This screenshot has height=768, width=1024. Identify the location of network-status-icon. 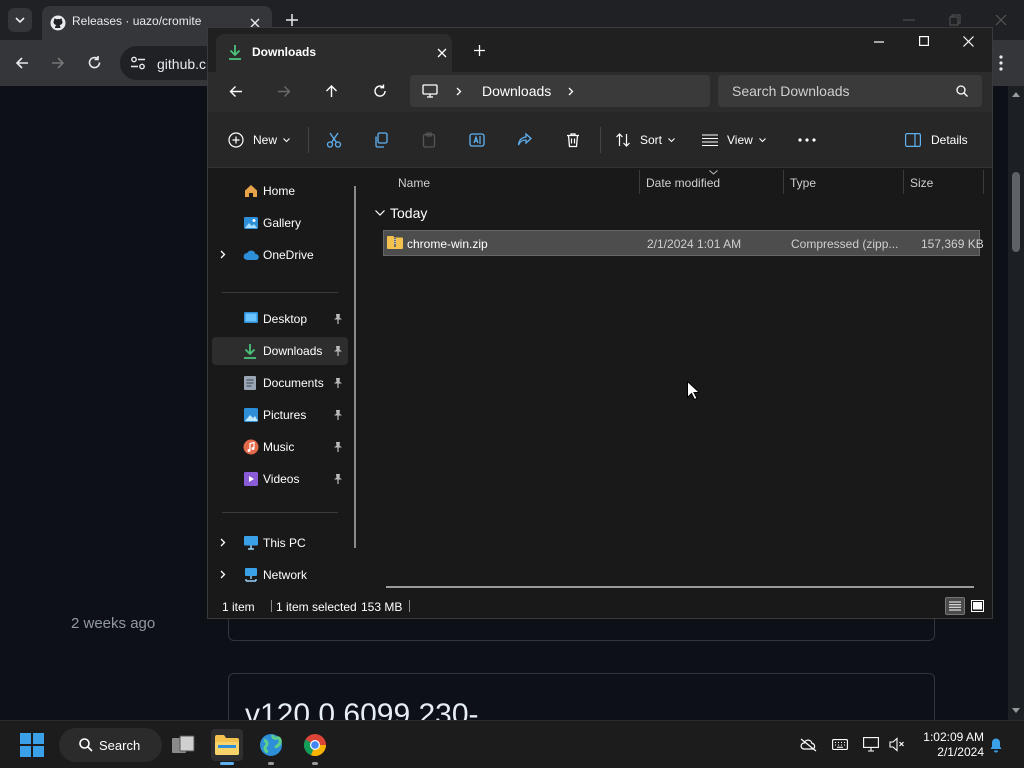
(871, 744).